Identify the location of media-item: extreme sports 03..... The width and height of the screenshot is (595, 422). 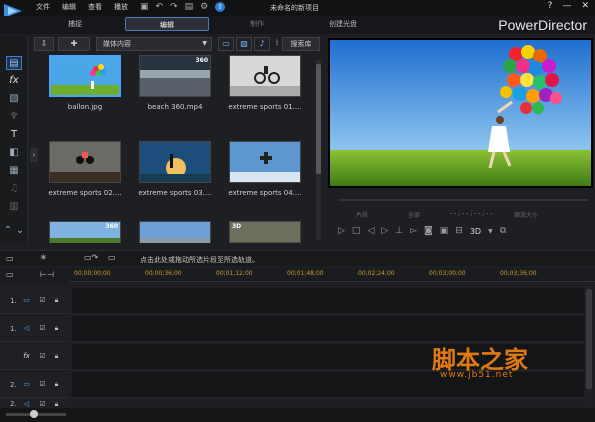
(175, 169).